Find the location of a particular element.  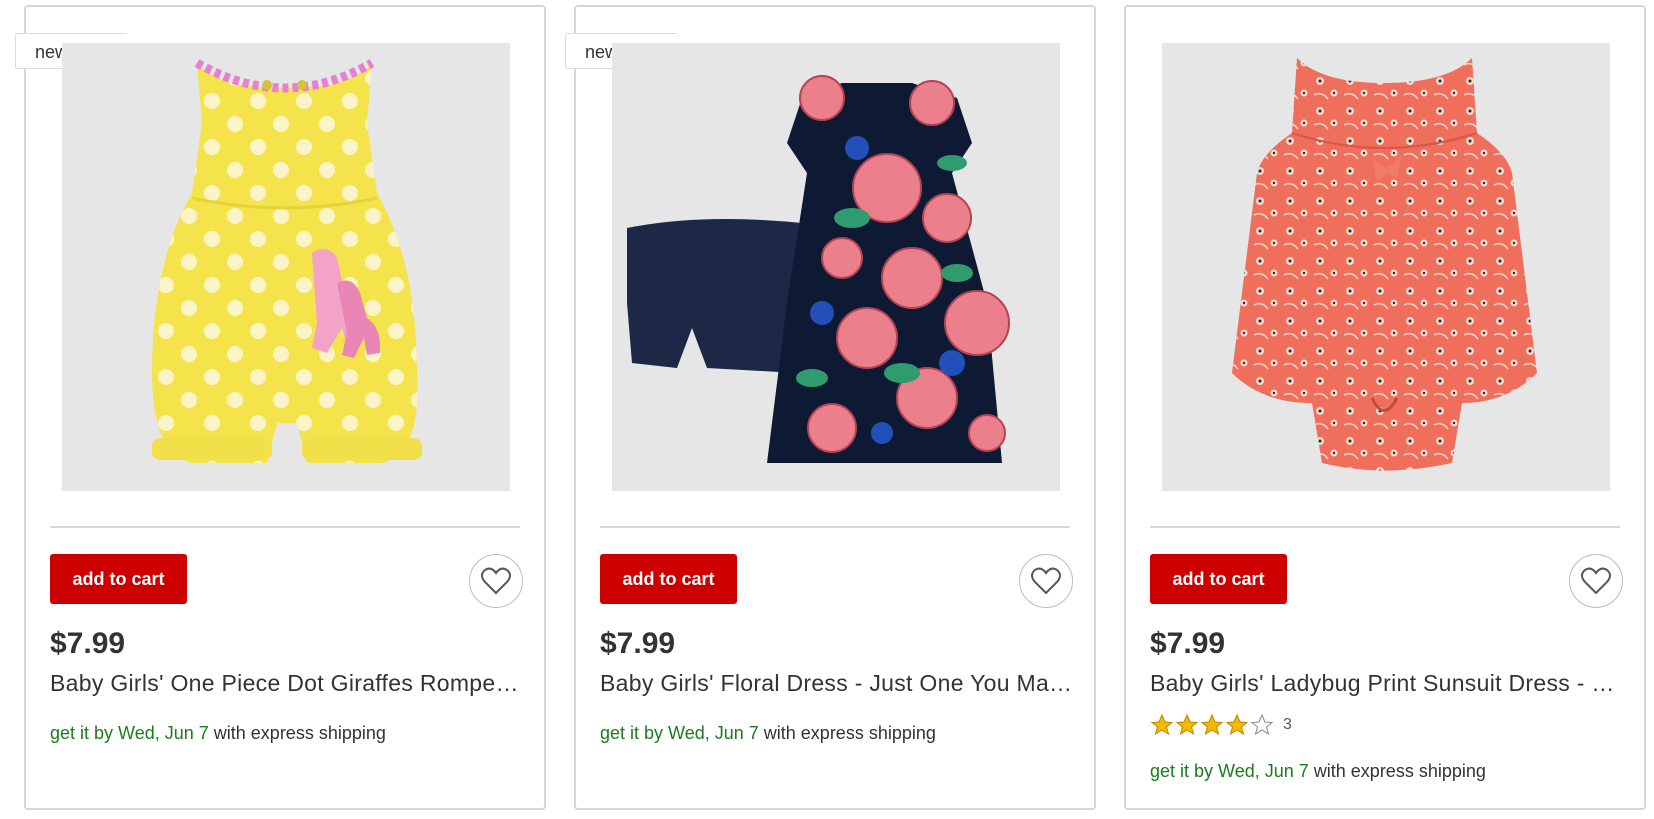

star-rating: 3 is located at coordinates (1221, 725).